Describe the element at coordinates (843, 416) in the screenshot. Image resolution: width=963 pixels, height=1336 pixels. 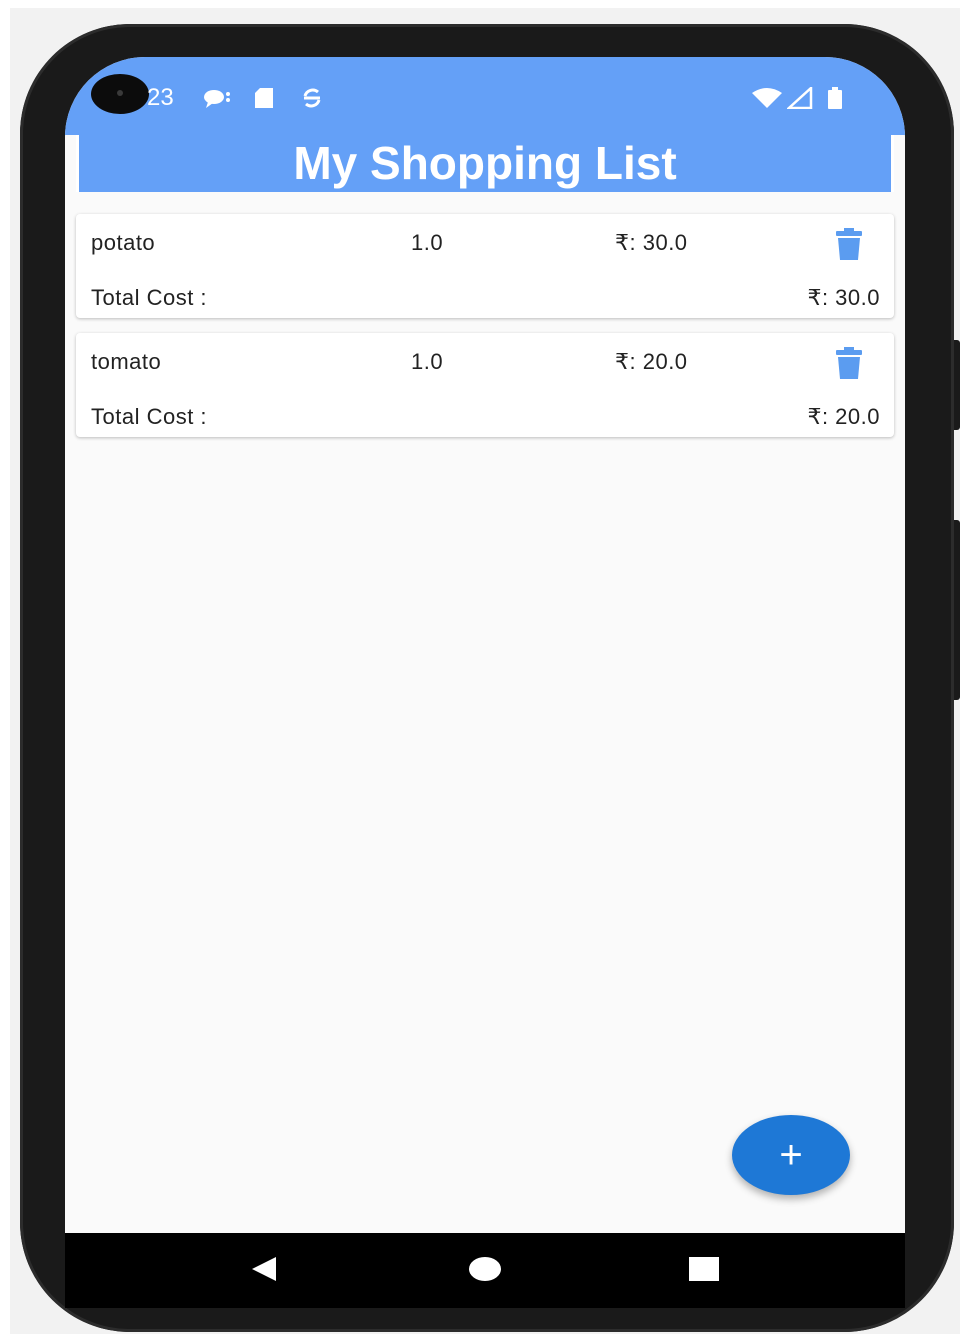
I see `total-cost-value: ₹: 20.0` at that location.